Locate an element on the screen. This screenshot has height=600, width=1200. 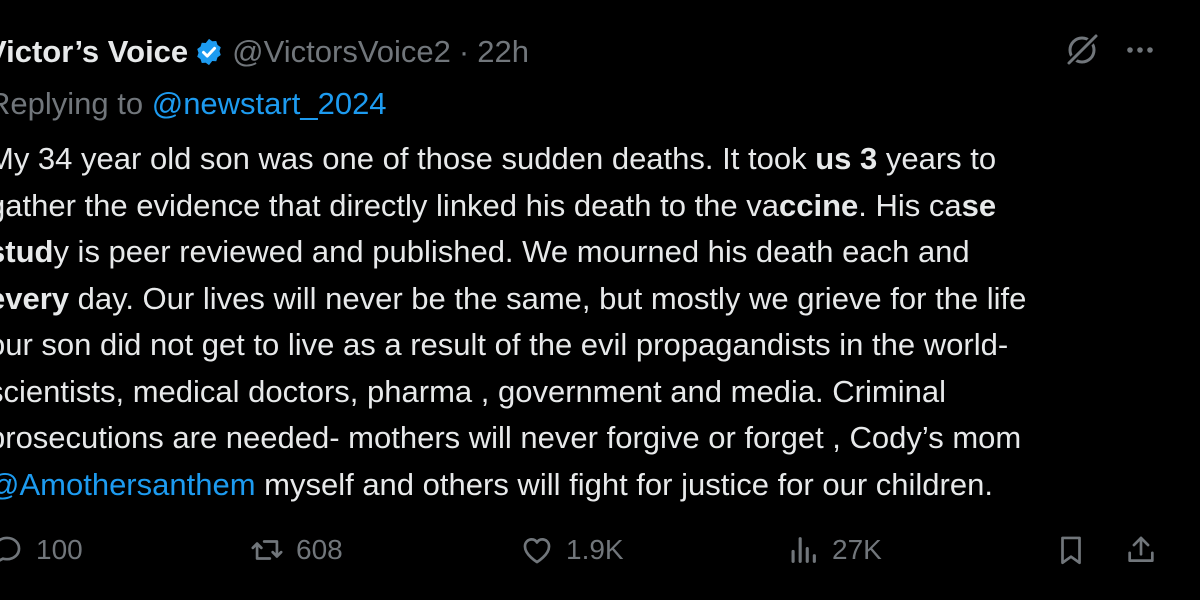
bookmark-icon is located at coordinates (1071, 550).